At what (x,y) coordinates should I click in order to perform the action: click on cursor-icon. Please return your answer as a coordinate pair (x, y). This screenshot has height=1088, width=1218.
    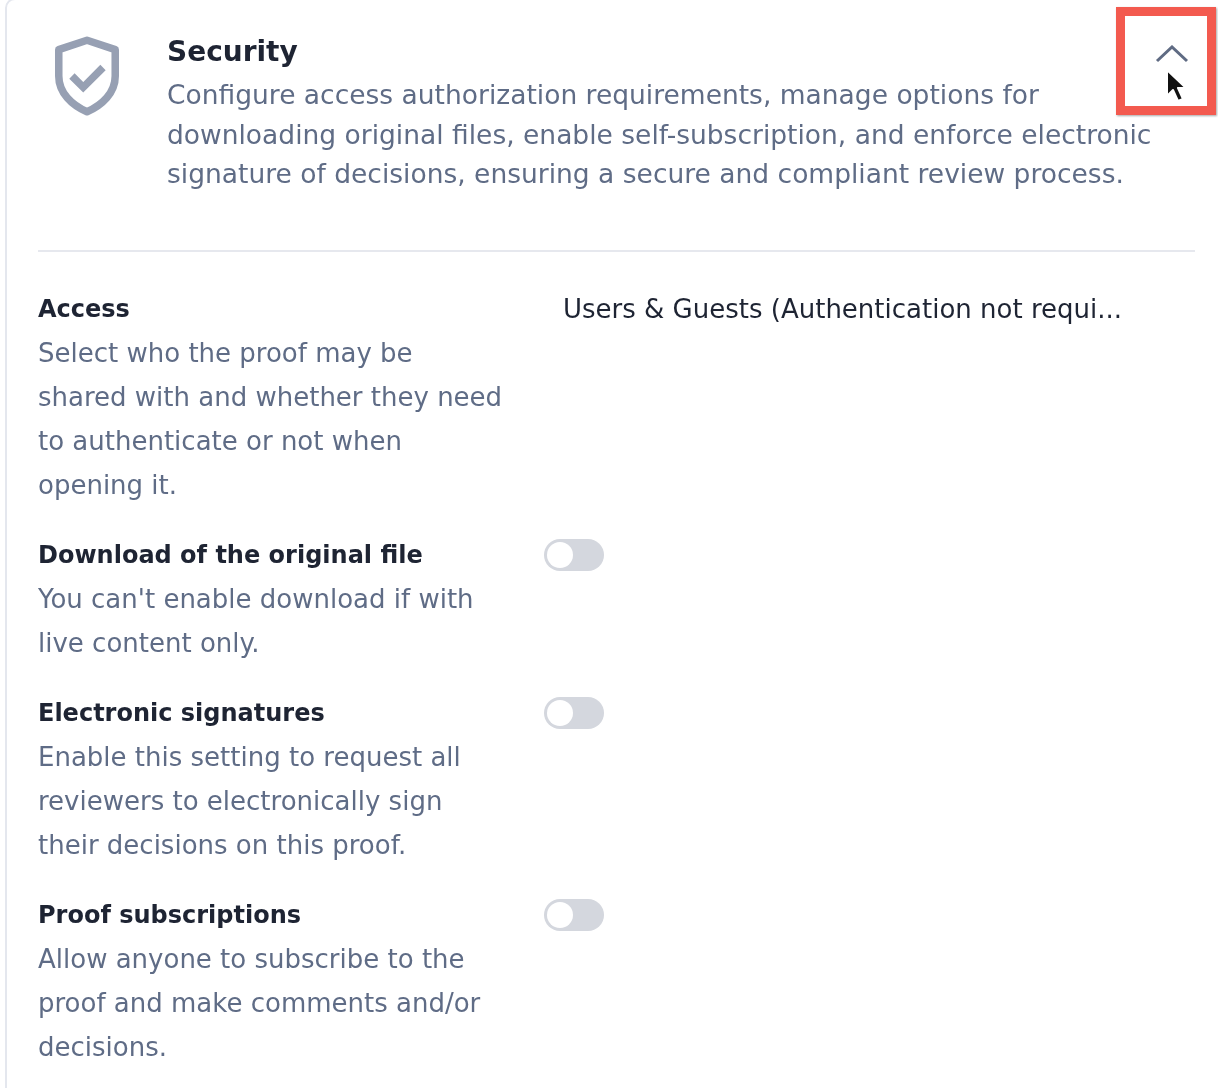
    Looking at the image, I should click on (1176, 85).